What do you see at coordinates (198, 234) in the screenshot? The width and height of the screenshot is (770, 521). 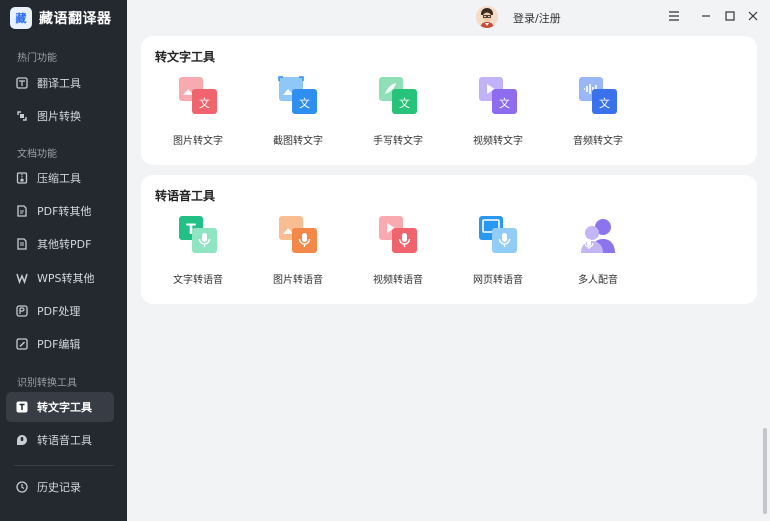 I see `text-to-speech-icon: T` at bounding box center [198, 234].